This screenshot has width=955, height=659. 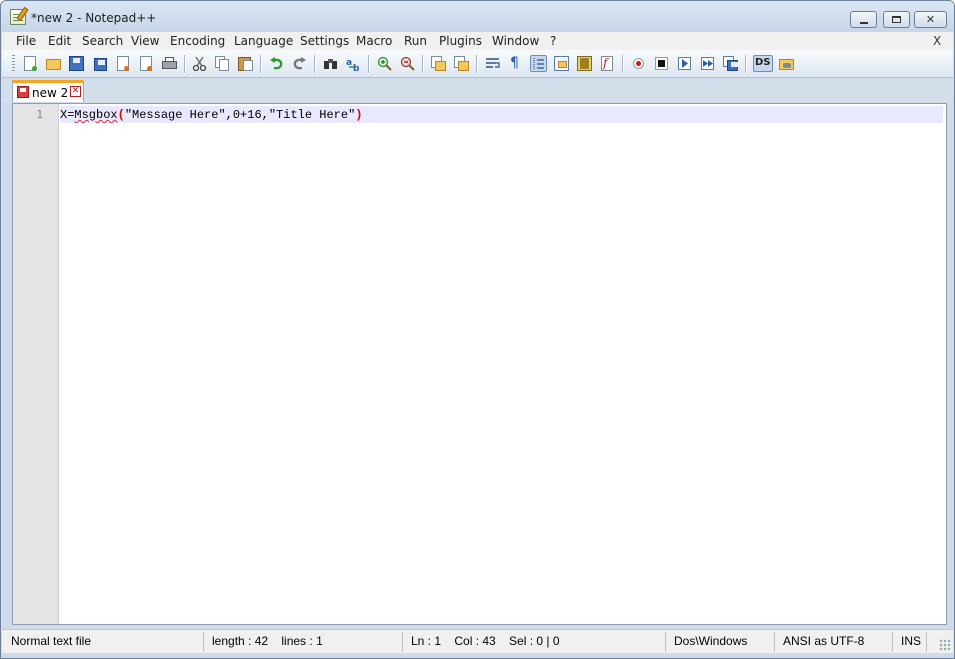 I want to click on minimize-icon, so click(x=863, y=22).